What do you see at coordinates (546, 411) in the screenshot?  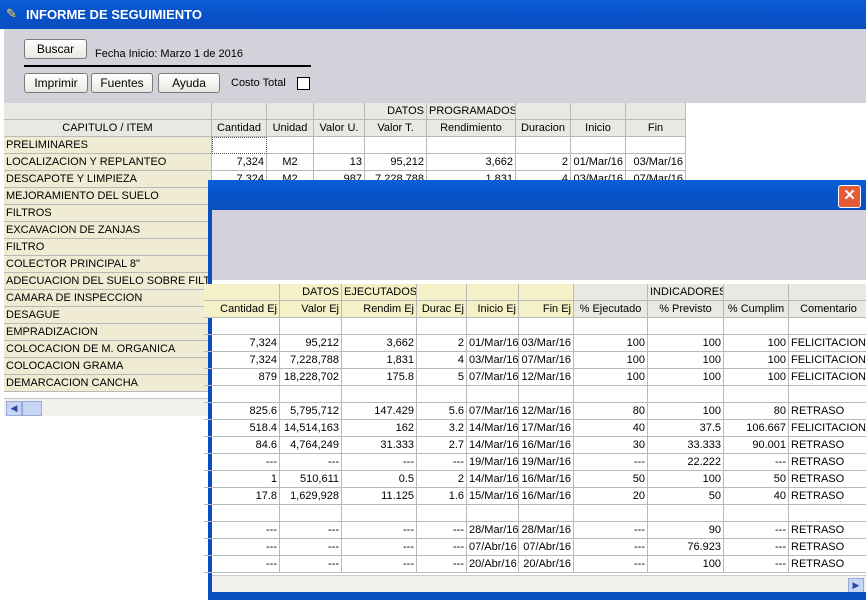 I see `table-cell: 12/Mar/16` at bounding box center [546, 411].